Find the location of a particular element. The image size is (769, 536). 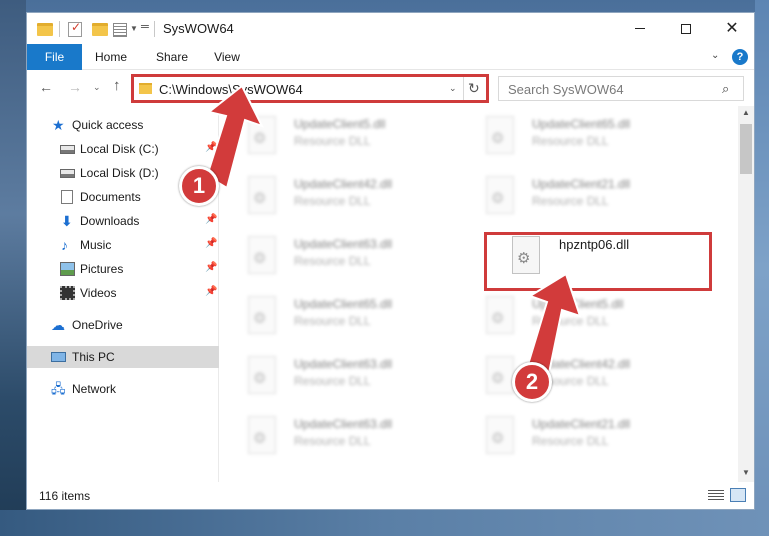

maximize-button is located at coordinates (686, 28).